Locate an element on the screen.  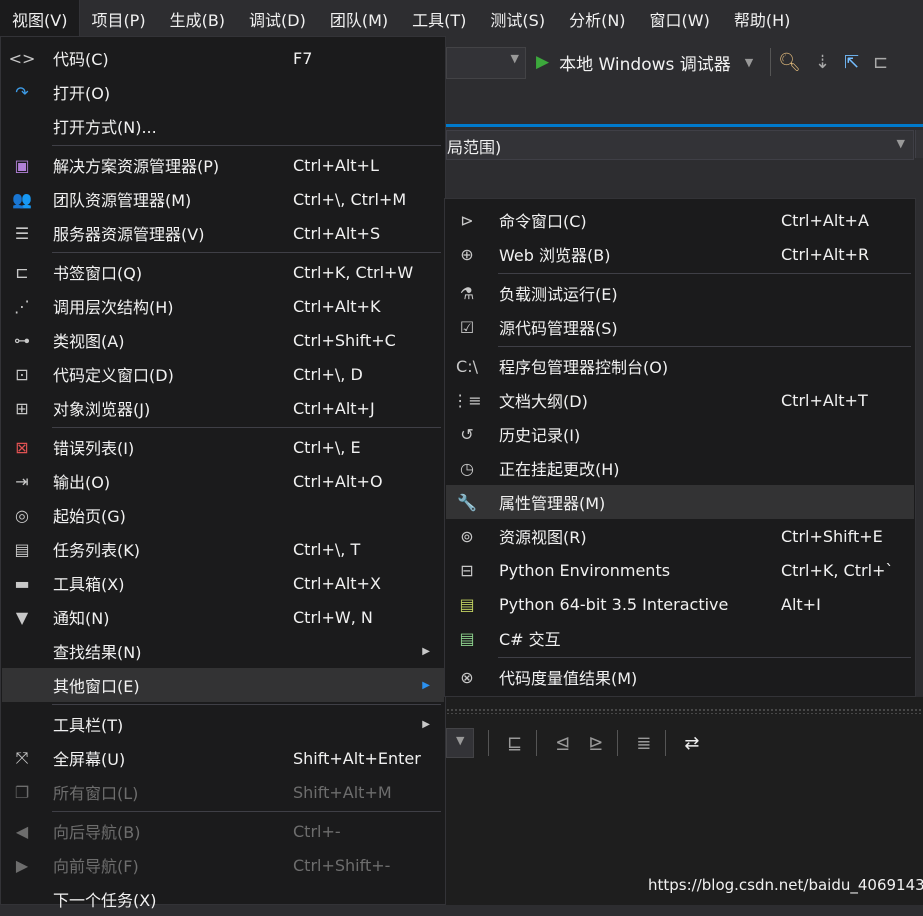
menu-item: ⊡ 代码定义窗口(D) Ctrl+\, D is located at coordinates (223, 374).